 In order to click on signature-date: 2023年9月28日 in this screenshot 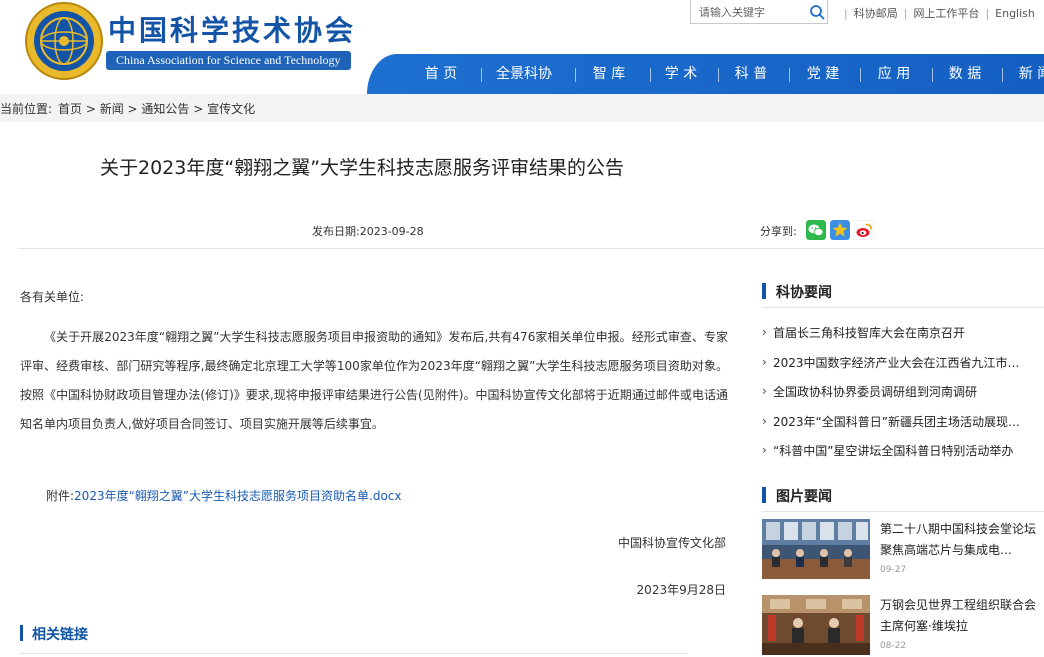, I will do `click(681, 590)`.